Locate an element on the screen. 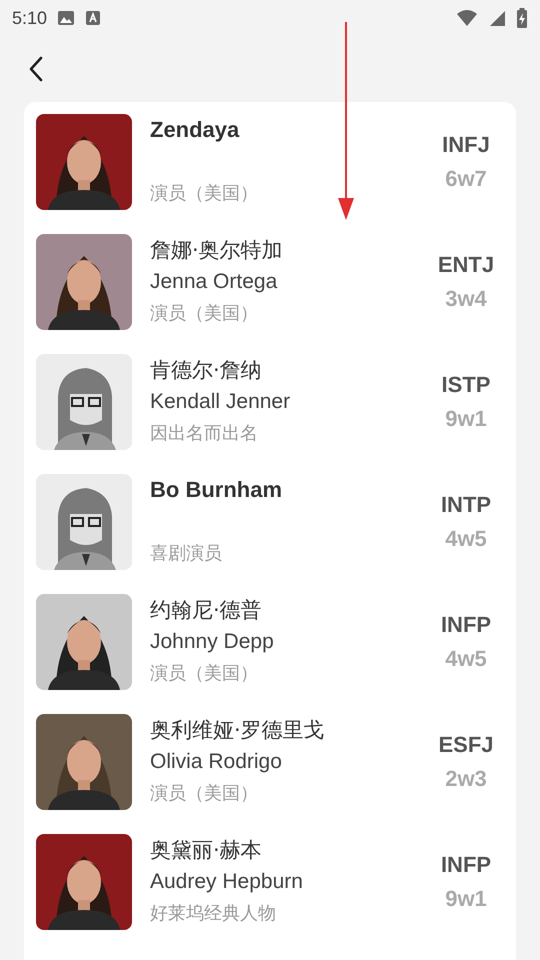  signal-icon is located at coordinates (497, 18).